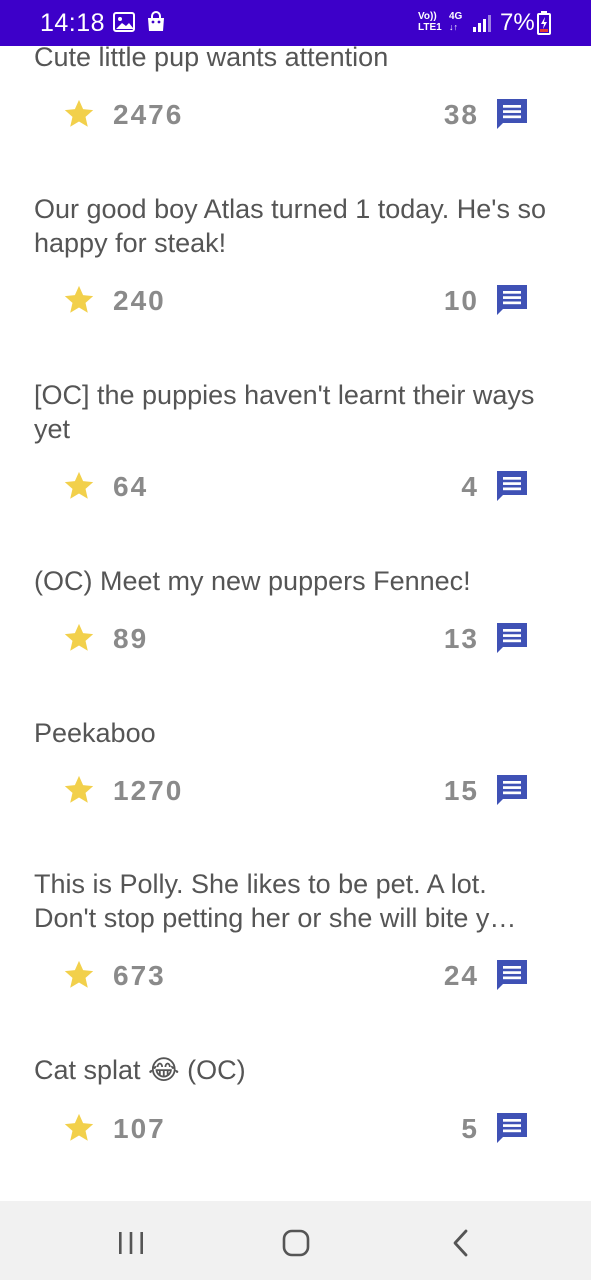  I want to click on network-type-indicator: 4G ↓↑, so click(456, 21).